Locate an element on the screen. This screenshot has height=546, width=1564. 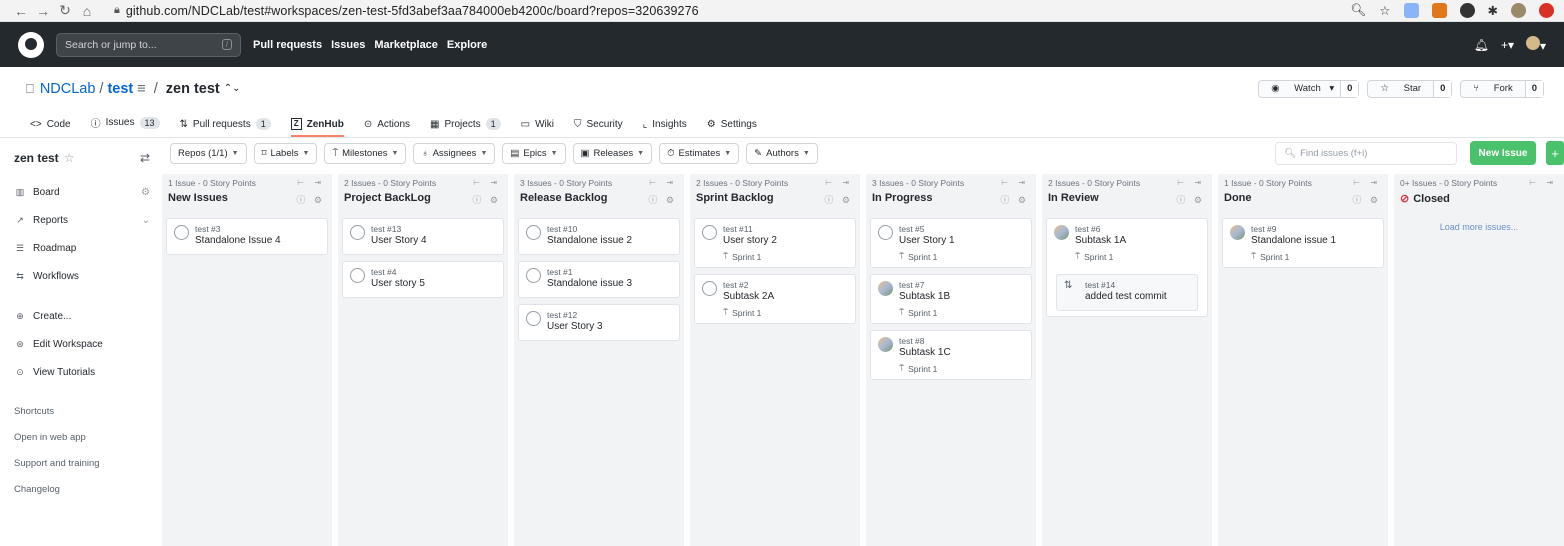
github-logo-icon is located at coordinates (31, 44).